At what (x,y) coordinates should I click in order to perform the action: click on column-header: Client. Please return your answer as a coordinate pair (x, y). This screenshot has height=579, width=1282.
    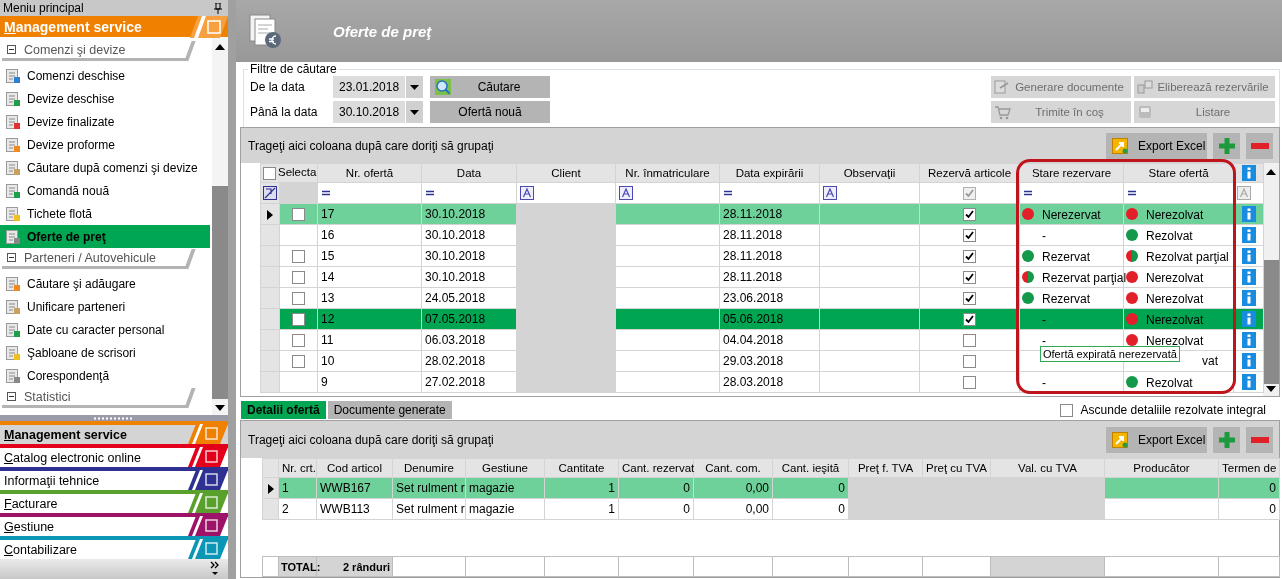
    Looking at the image, I should click on (566, 173).